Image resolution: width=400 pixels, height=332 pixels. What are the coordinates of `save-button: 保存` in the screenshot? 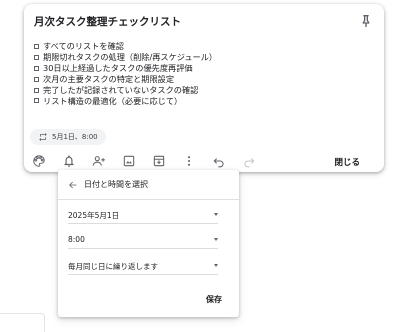 It's located at (214, 299).